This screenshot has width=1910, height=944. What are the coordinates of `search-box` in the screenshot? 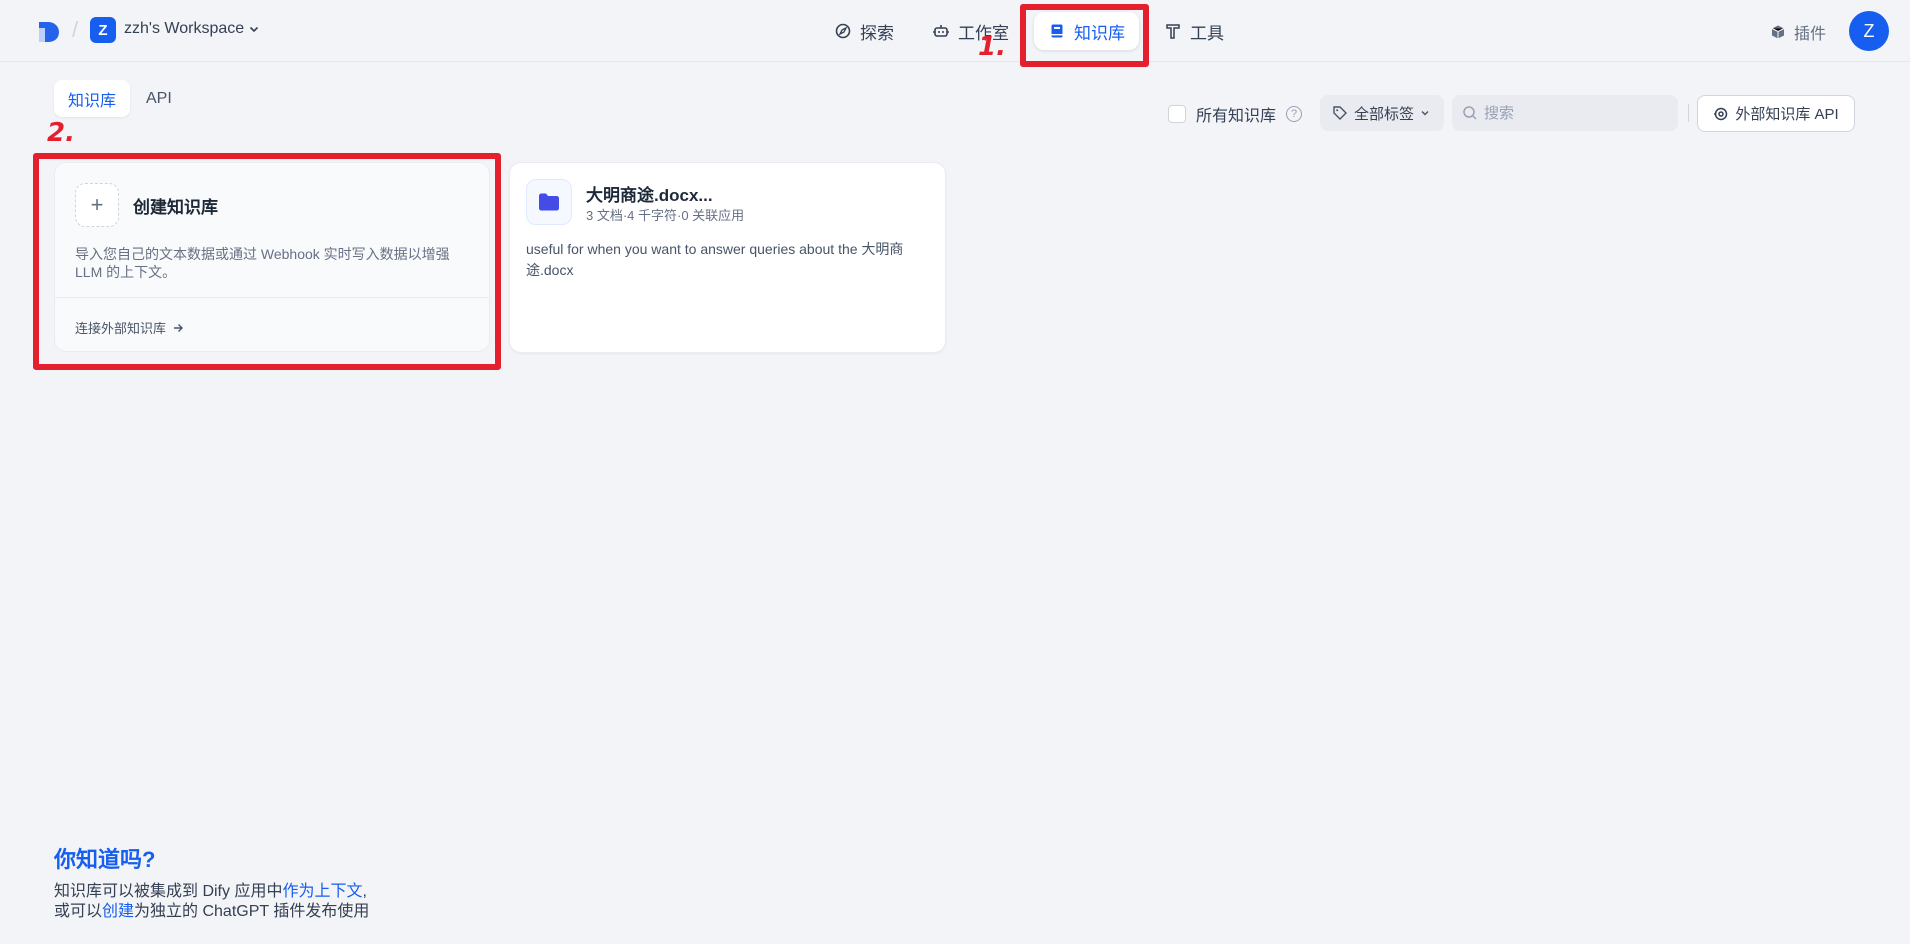 It's located at (1565, 113).